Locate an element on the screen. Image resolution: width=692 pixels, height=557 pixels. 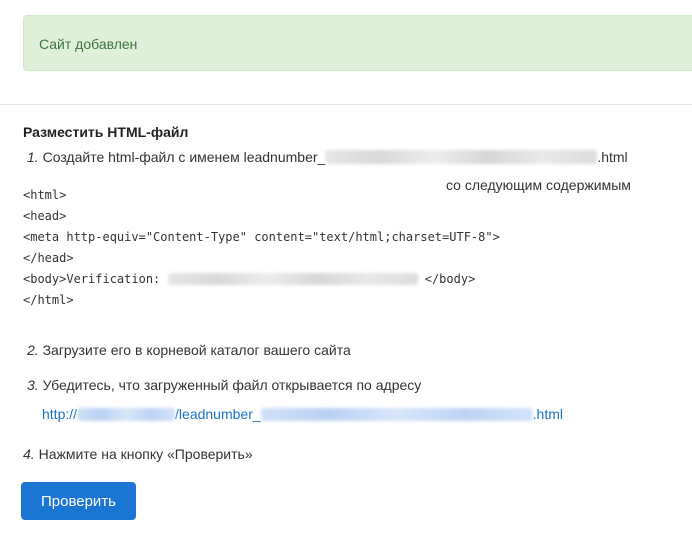
code-line-head-open: <head> is located at coordinates (45, 216).